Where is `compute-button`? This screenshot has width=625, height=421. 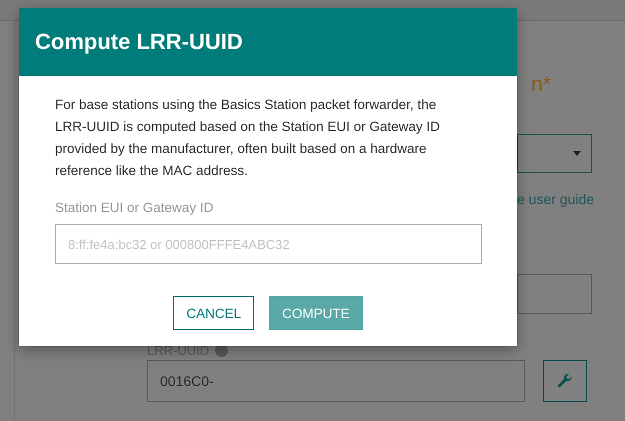 compute-button is located at coordinates (565, 381).